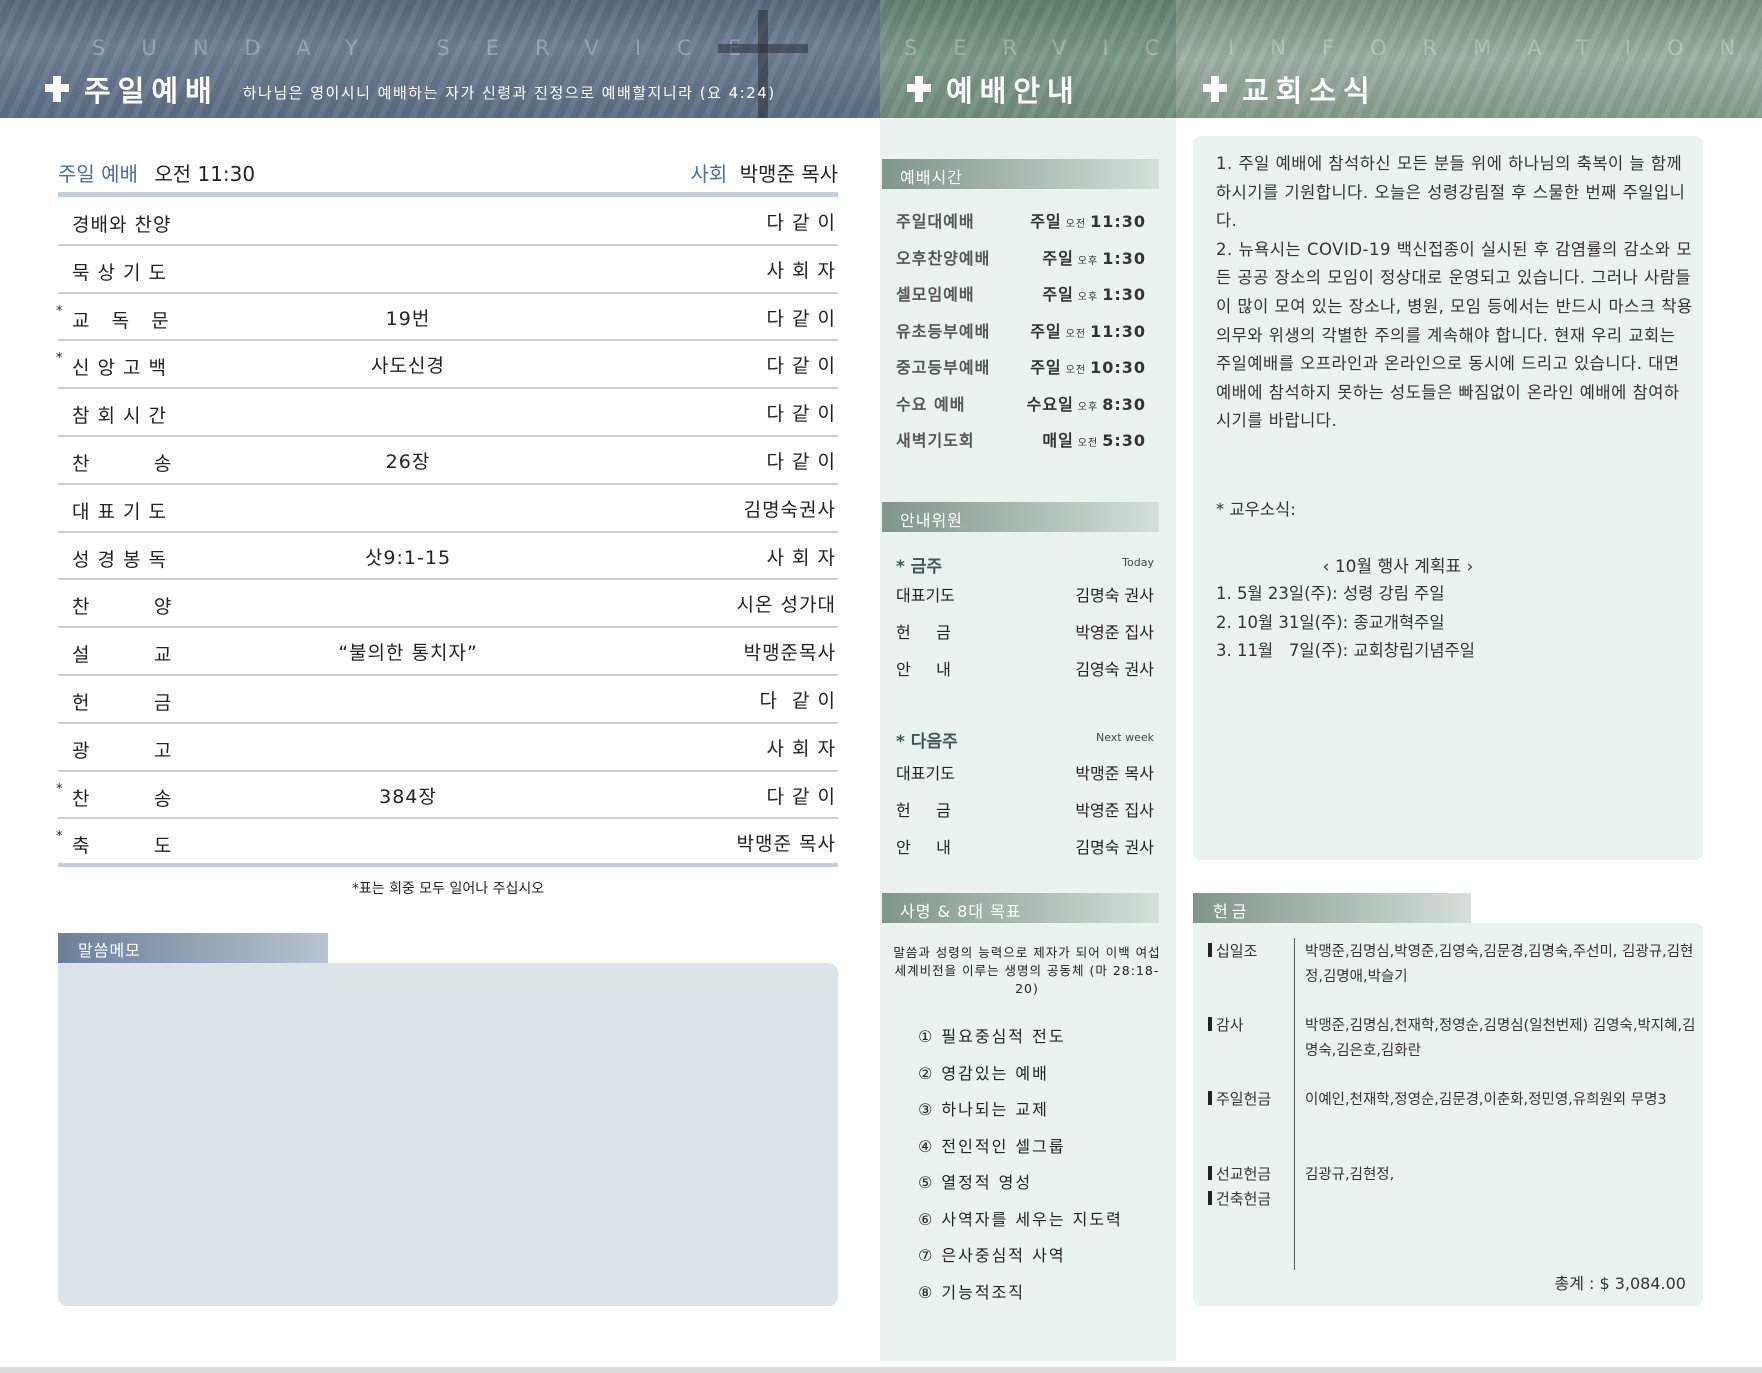  What do you see at coordinates (1021, 296) in the screenshot?
I see `service-time-row: 셀모임예배 주일 오후 1:30` at bounding box center [1021, 296].